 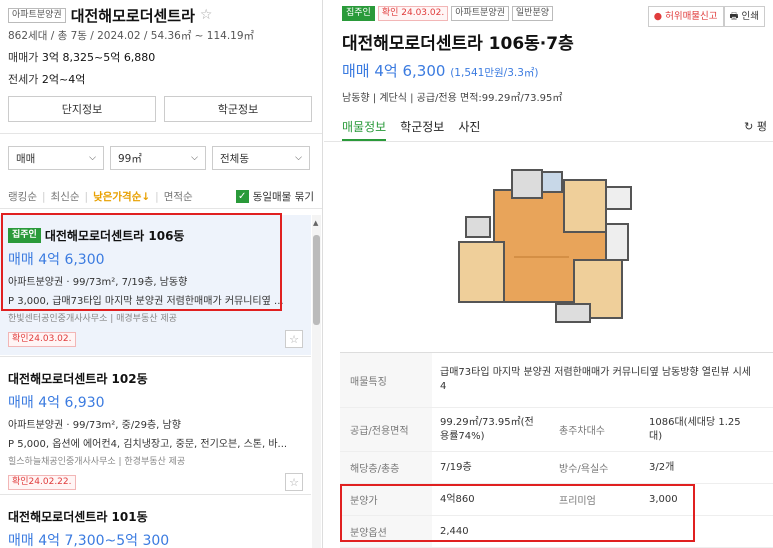 What do you see at coordinates (92, 319) in the screenshot?
I see `item-source: 한빛센터공인중개사사무소 | 매경부동산 제공` at bounding box center [92, 319].